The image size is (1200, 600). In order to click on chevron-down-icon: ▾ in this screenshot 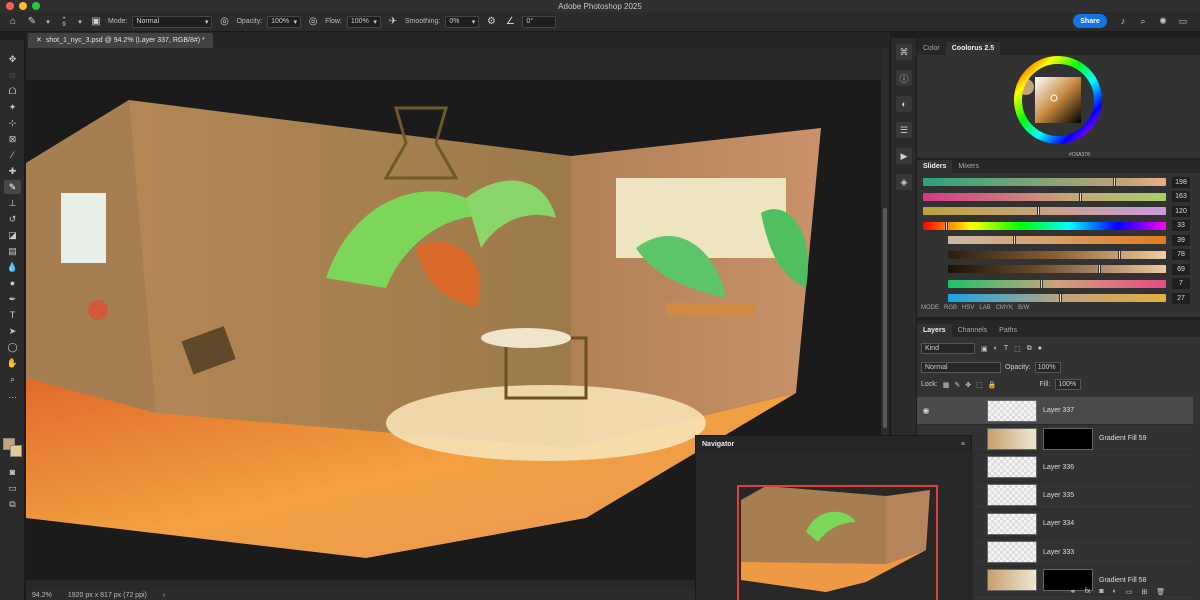, I will do `click(80, 22)`.